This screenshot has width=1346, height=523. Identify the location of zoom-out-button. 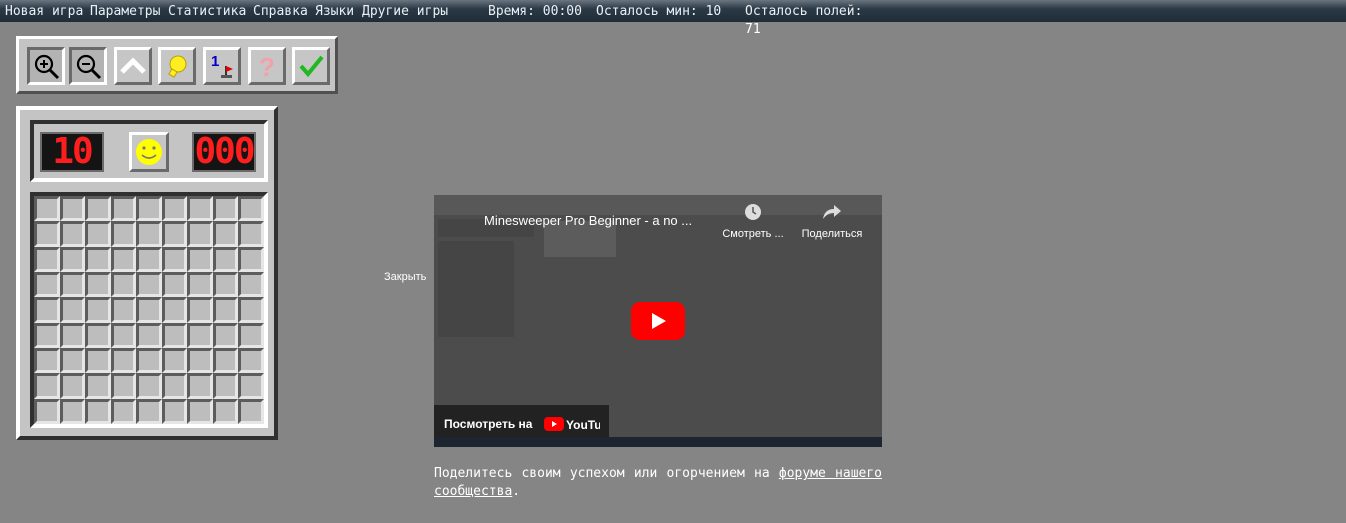
(88, 66).